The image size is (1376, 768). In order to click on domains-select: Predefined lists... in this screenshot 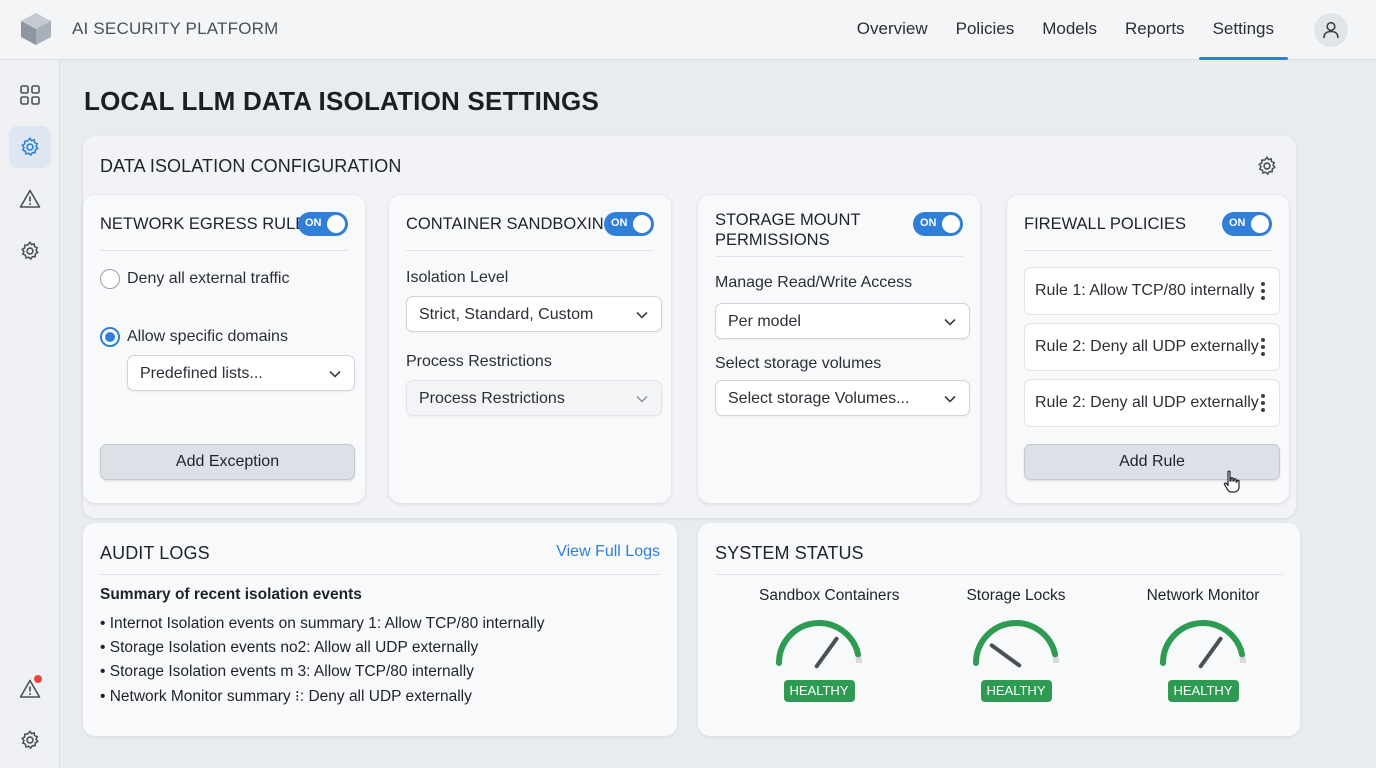, I will do `click(241, 373)`.